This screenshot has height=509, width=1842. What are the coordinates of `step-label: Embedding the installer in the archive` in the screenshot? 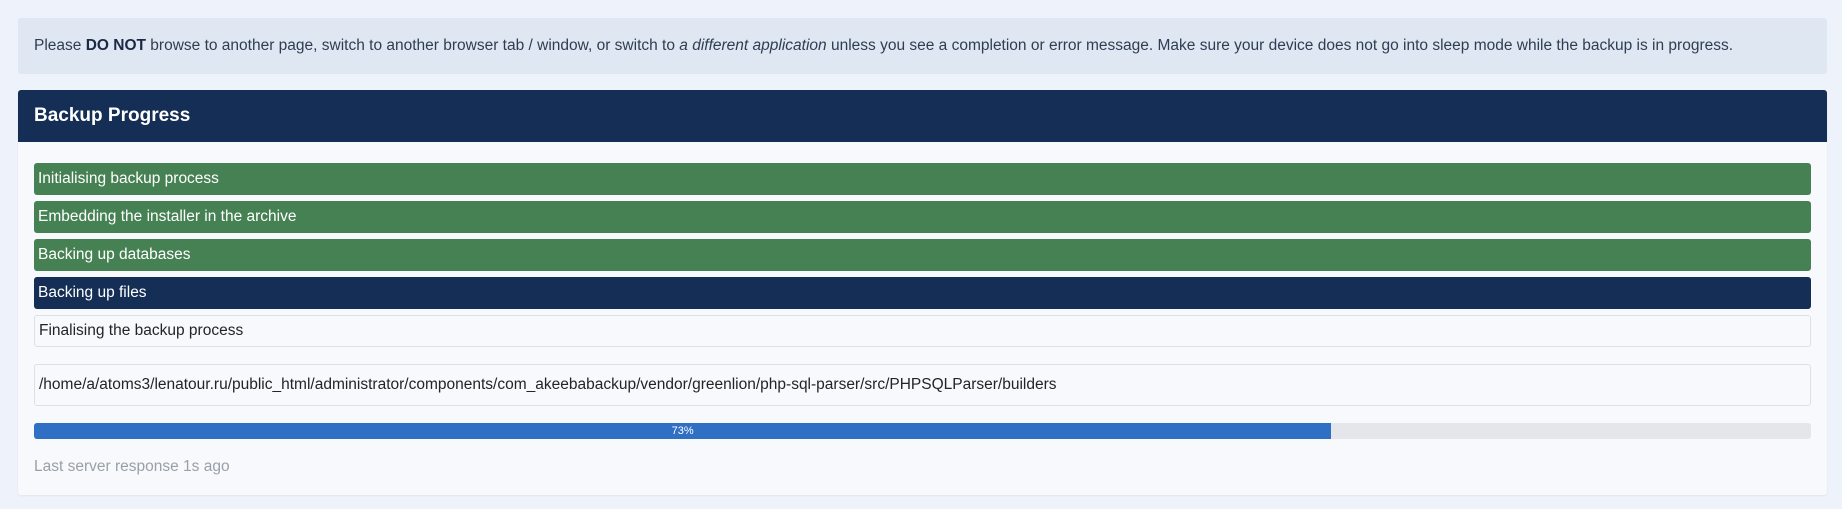 It's located at (167, 216).